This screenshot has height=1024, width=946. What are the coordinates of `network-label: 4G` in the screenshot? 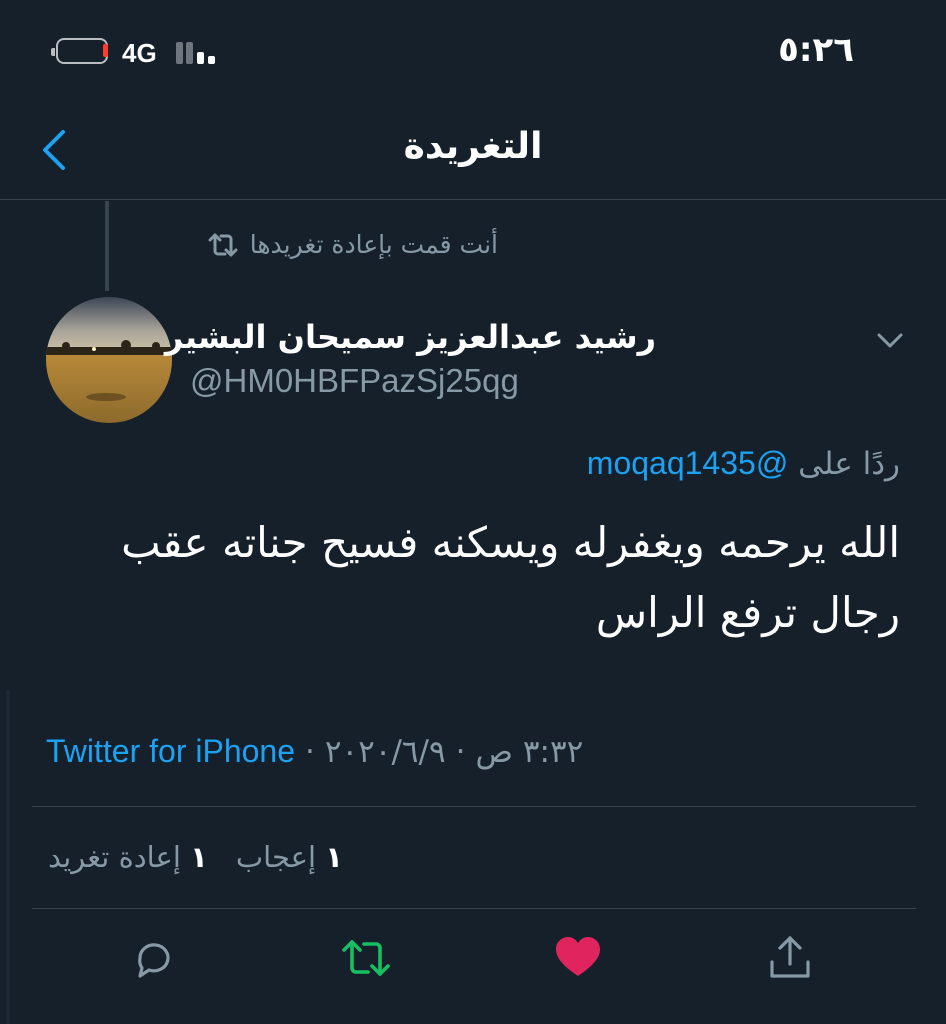 It's located at (139, 53).